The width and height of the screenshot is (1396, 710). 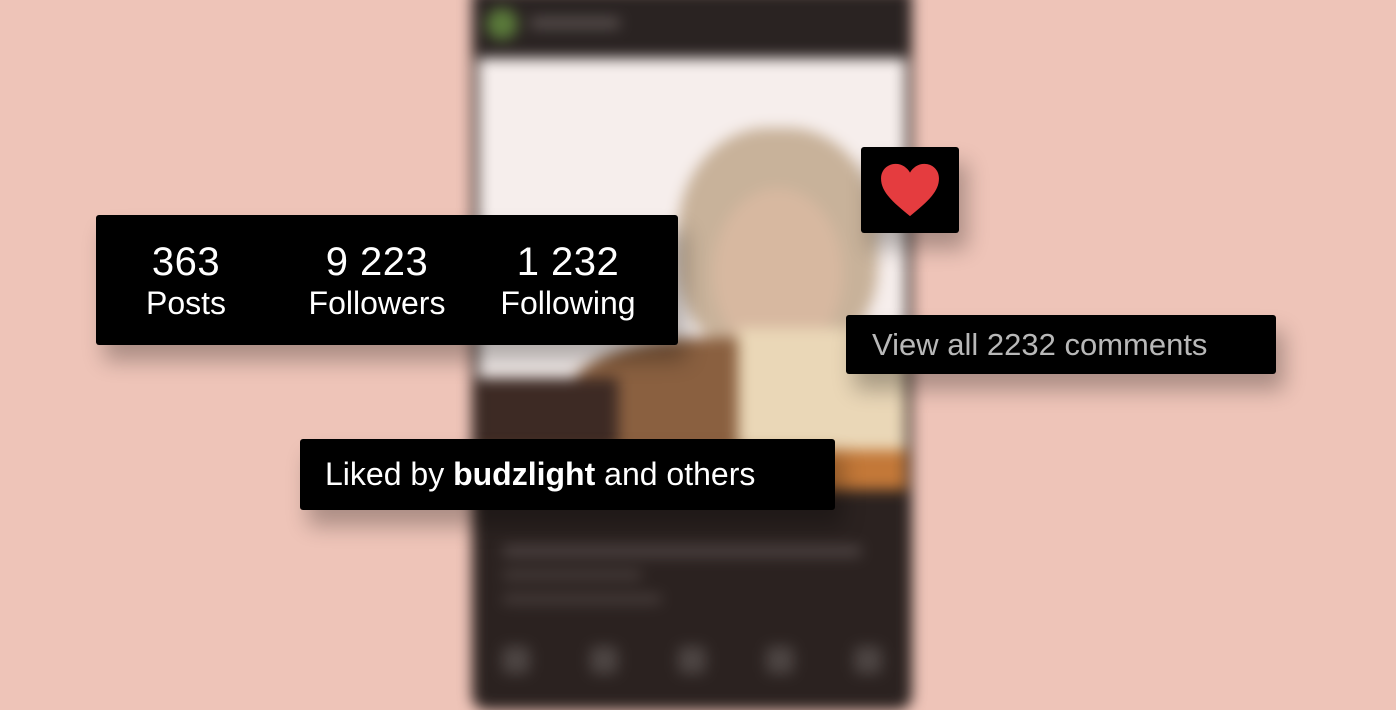 What do you see at coordinates (568, 303) in the screenshot?
I see `stat-label: Following` at bounding box center [568, 303].